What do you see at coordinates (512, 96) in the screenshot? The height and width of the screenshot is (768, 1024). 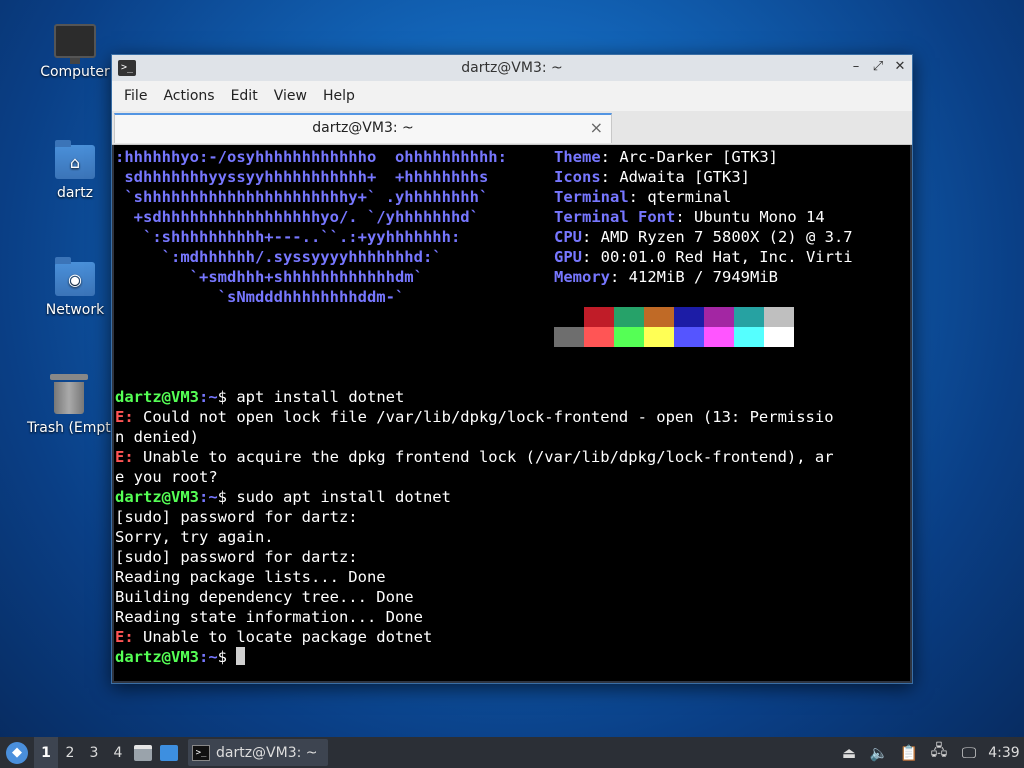 I see `menubar: File Actions Edit View Help` at bounding box center [512, 96].